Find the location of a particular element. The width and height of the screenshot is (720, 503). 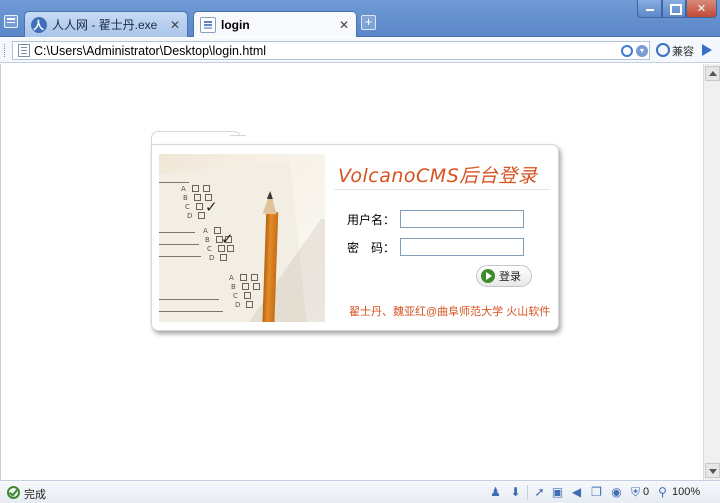

minimize-button is located at coordinates (649, 9).